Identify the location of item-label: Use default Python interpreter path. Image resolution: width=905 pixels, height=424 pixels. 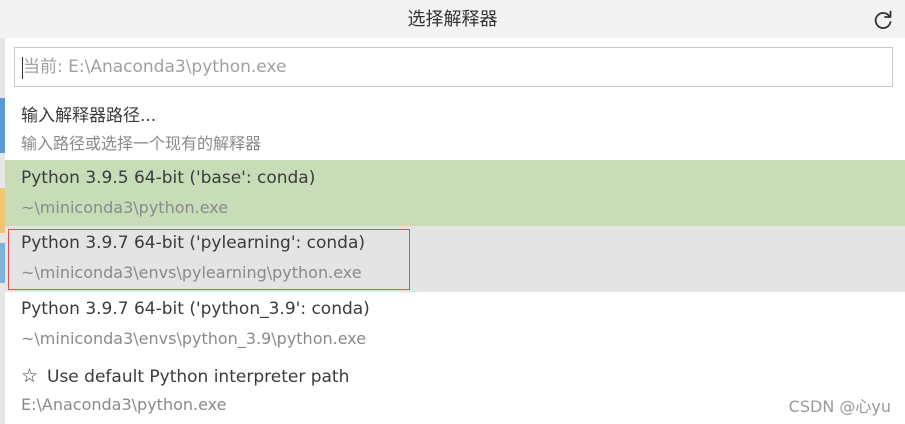
(198, 377).